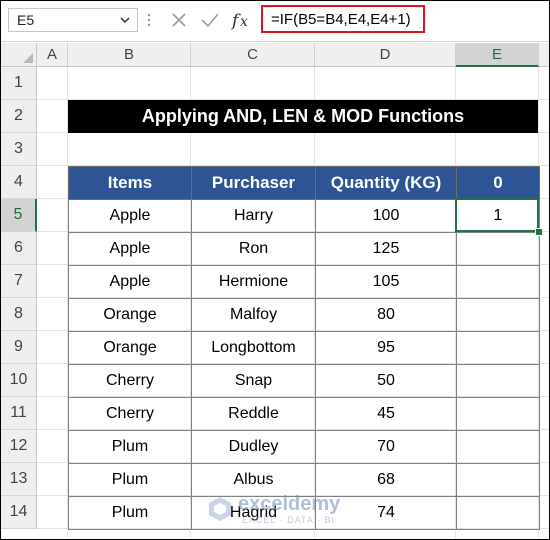  What do you see at coordinates (19, 55) in the screenshot?
I see `select-all-corner` at bounding box center [19, 55].